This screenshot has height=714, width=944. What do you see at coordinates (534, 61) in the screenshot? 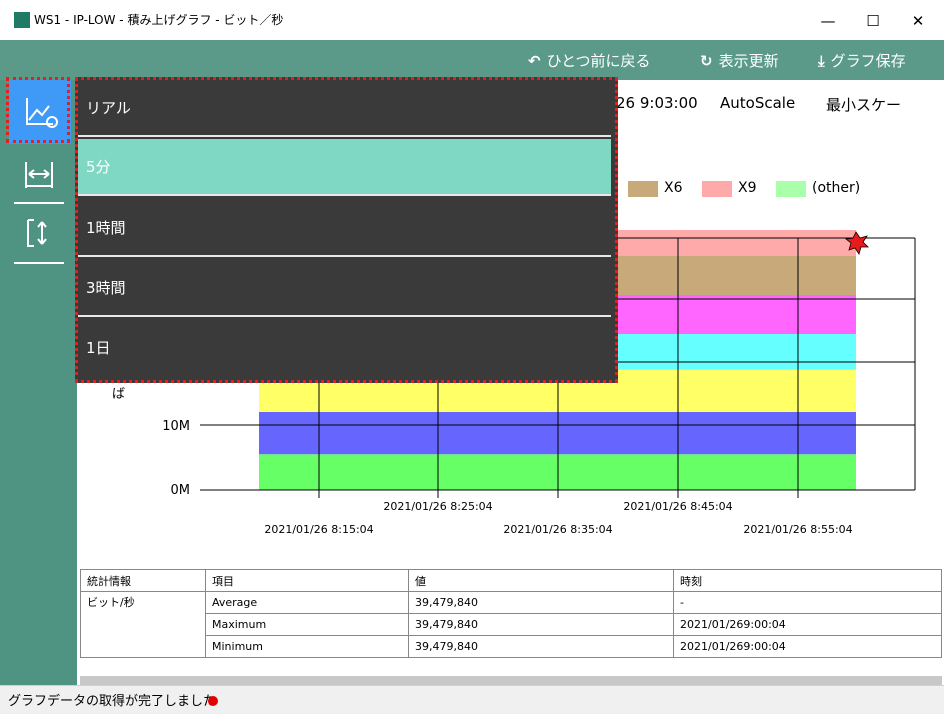
I see `undo-icon: ↶` at bounding box center [534, 61].